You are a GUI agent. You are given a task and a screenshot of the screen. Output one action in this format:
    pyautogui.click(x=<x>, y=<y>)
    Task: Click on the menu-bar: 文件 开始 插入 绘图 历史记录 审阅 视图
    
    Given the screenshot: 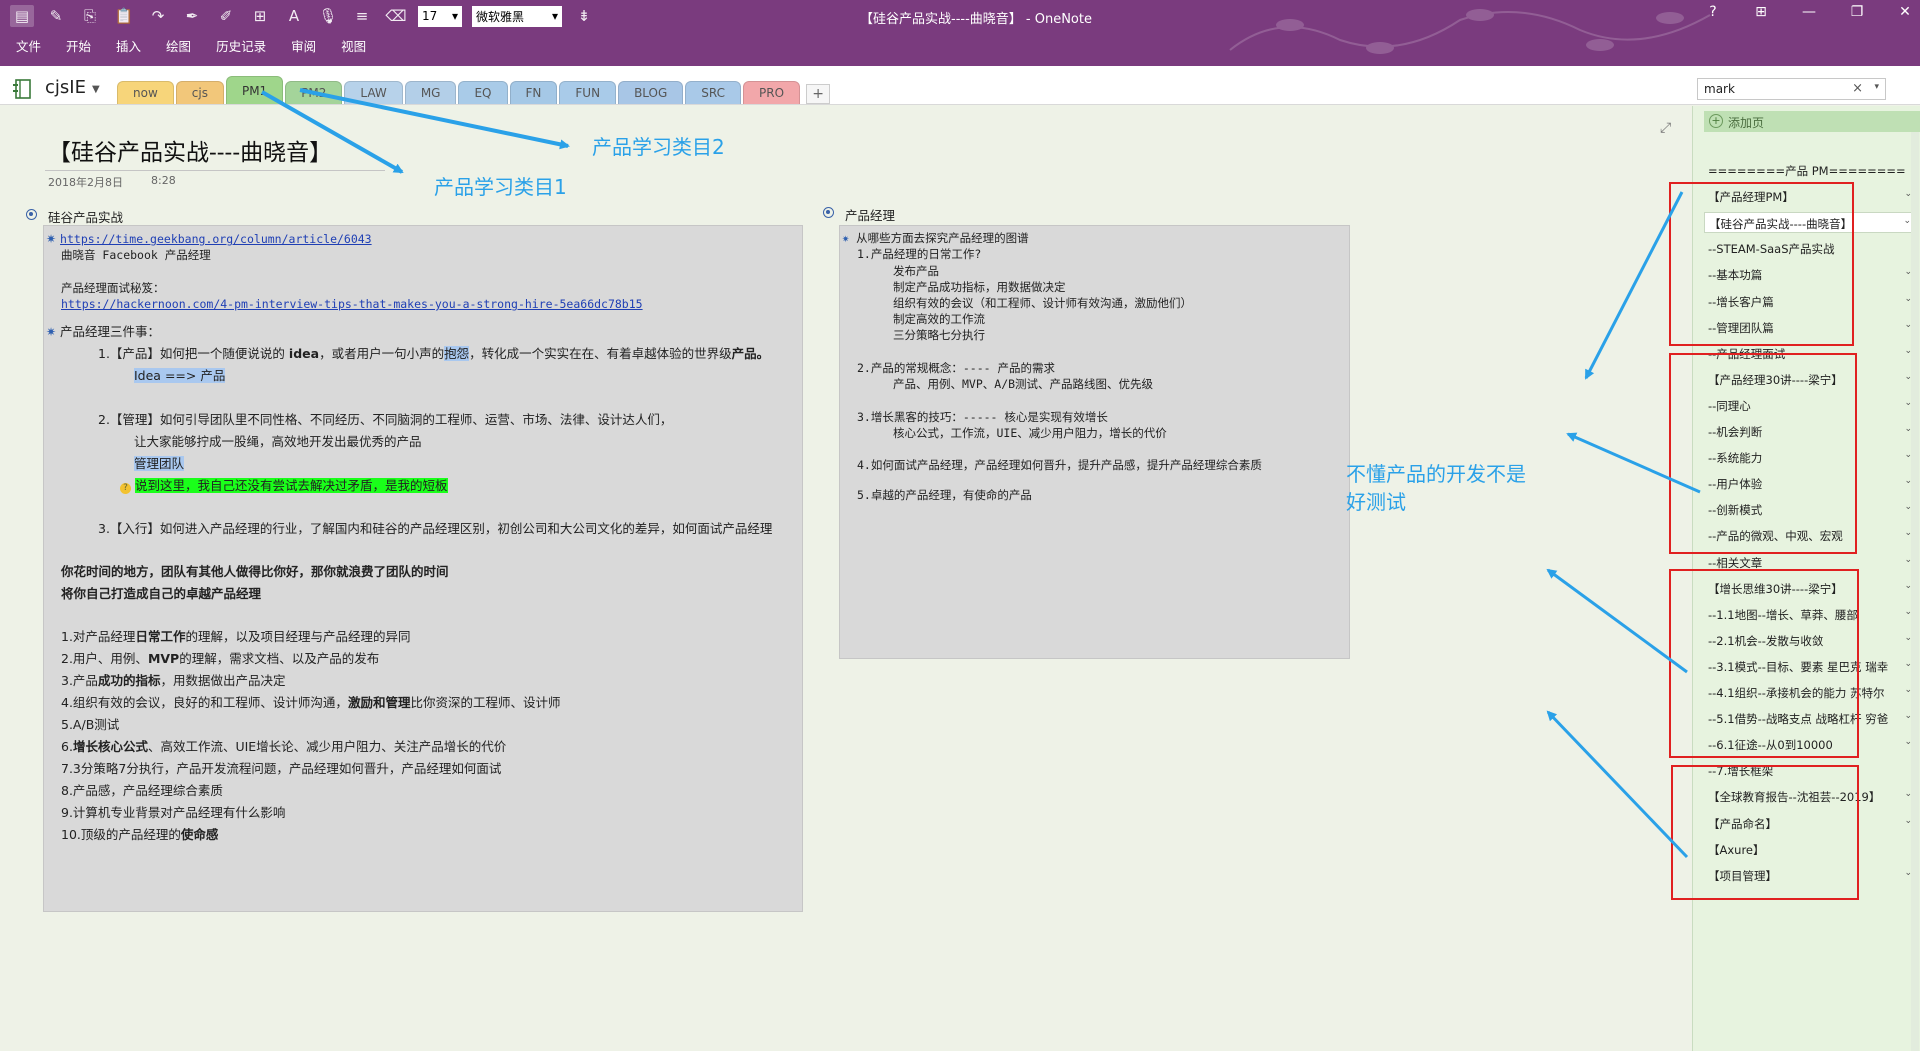 What is the action you would take?
    pyautogui.click(x=203, y=45)
    